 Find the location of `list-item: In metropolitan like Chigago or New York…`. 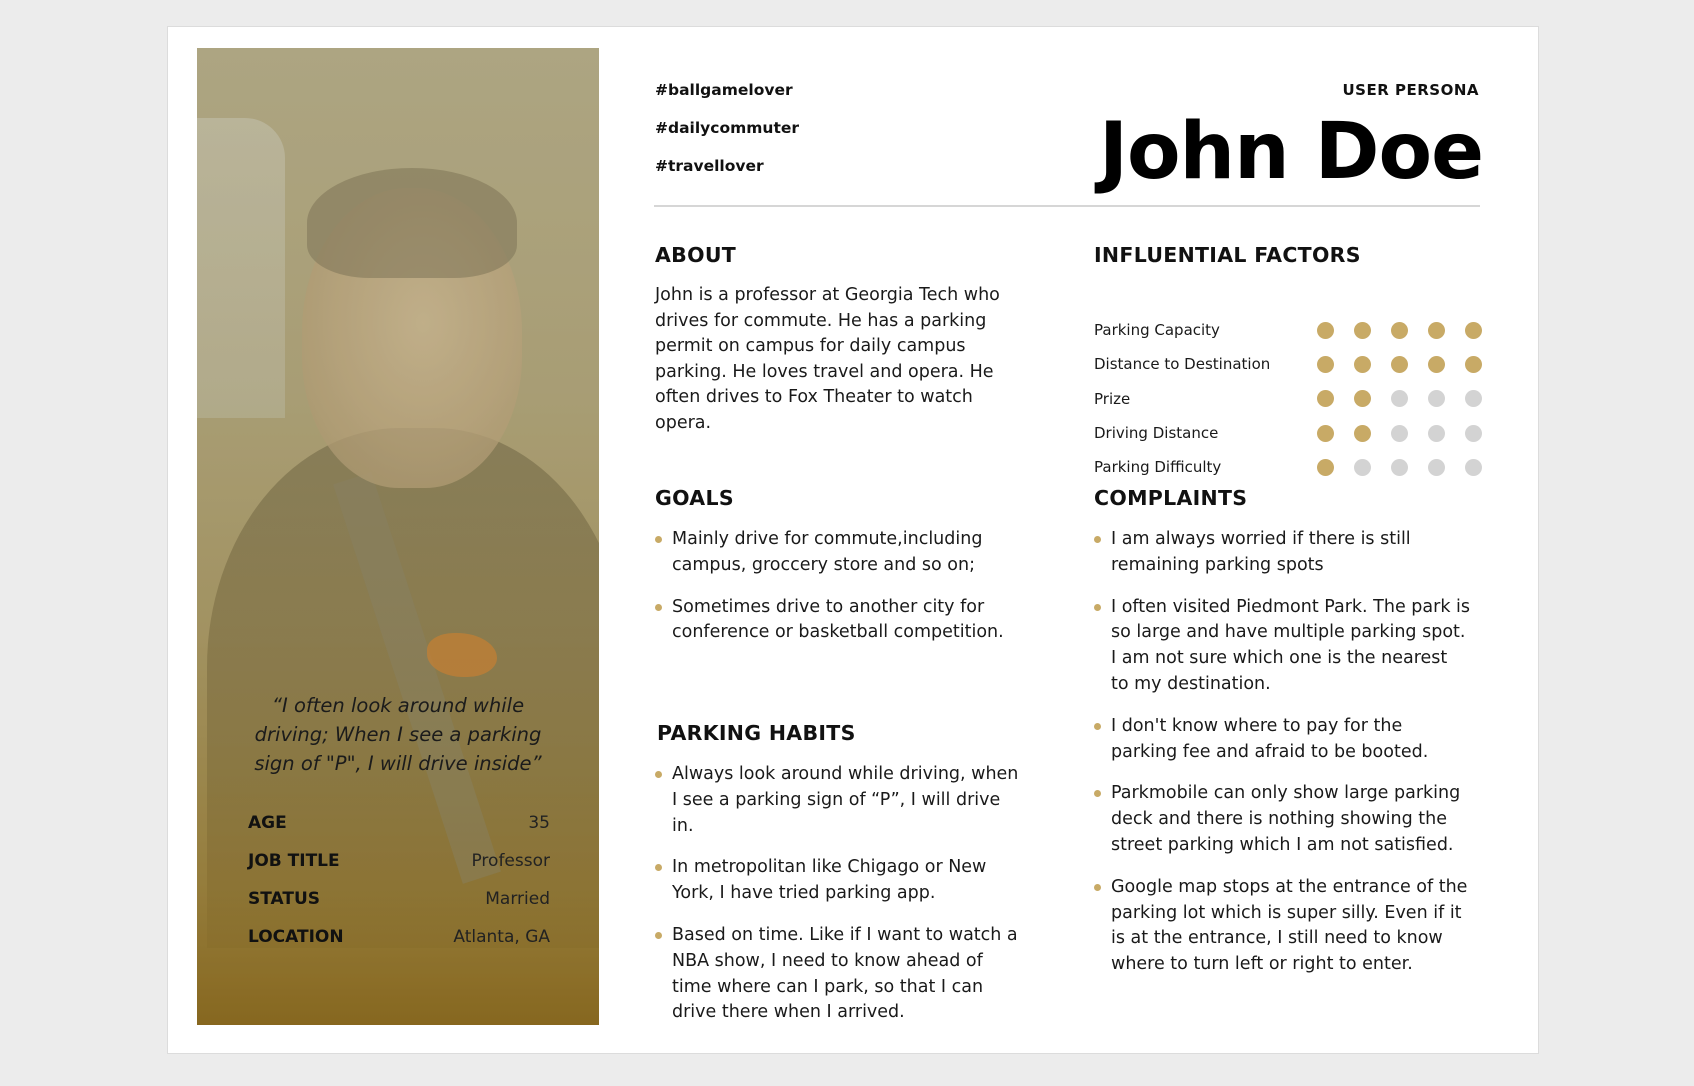

list-item: In metropolitan like Chigago or New York… is located at coordinates (840, 881).